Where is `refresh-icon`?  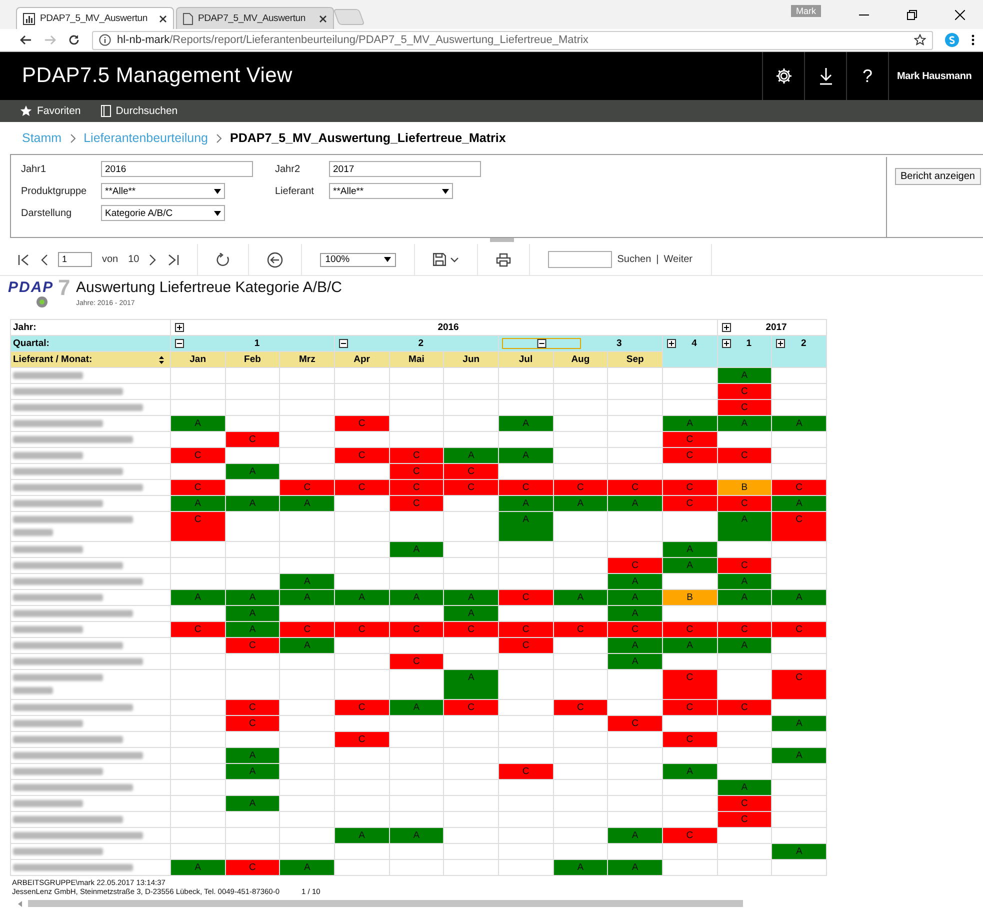
refresh-icon is located at coordinates (223, 259).